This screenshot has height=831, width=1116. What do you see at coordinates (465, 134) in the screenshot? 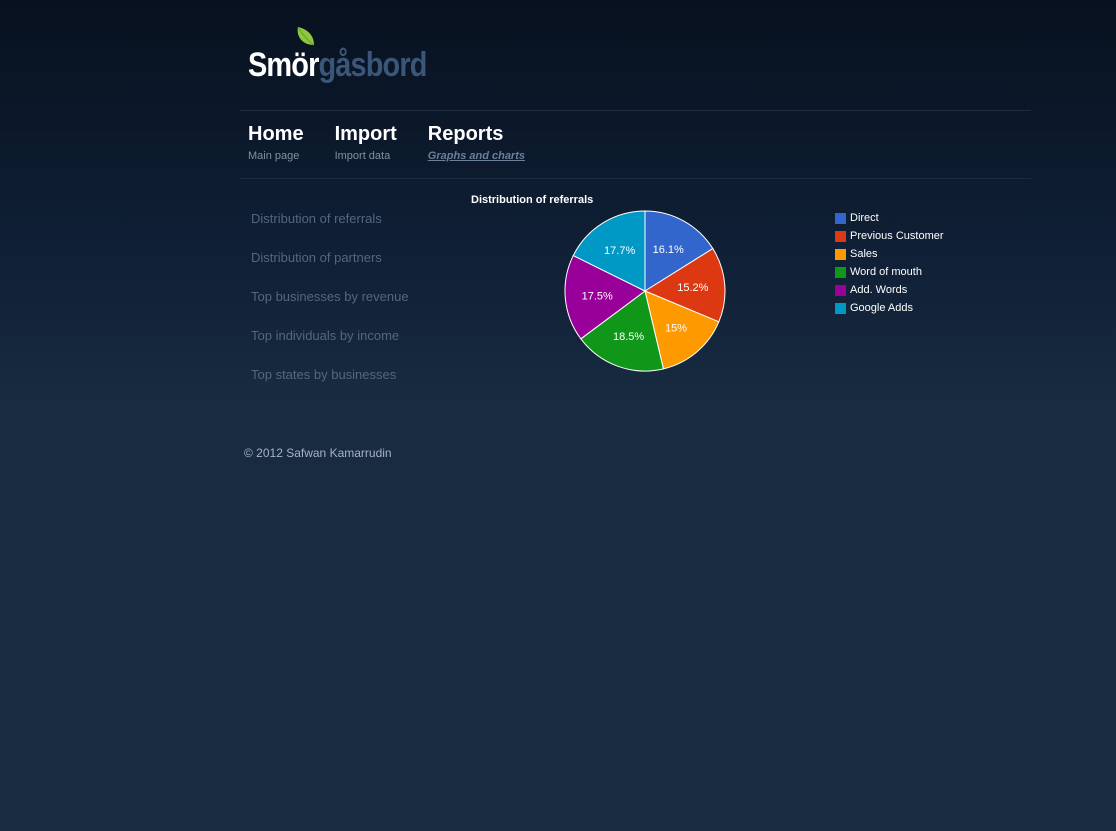
I see `nav-title: Reports` at bounding box center [465, 134].